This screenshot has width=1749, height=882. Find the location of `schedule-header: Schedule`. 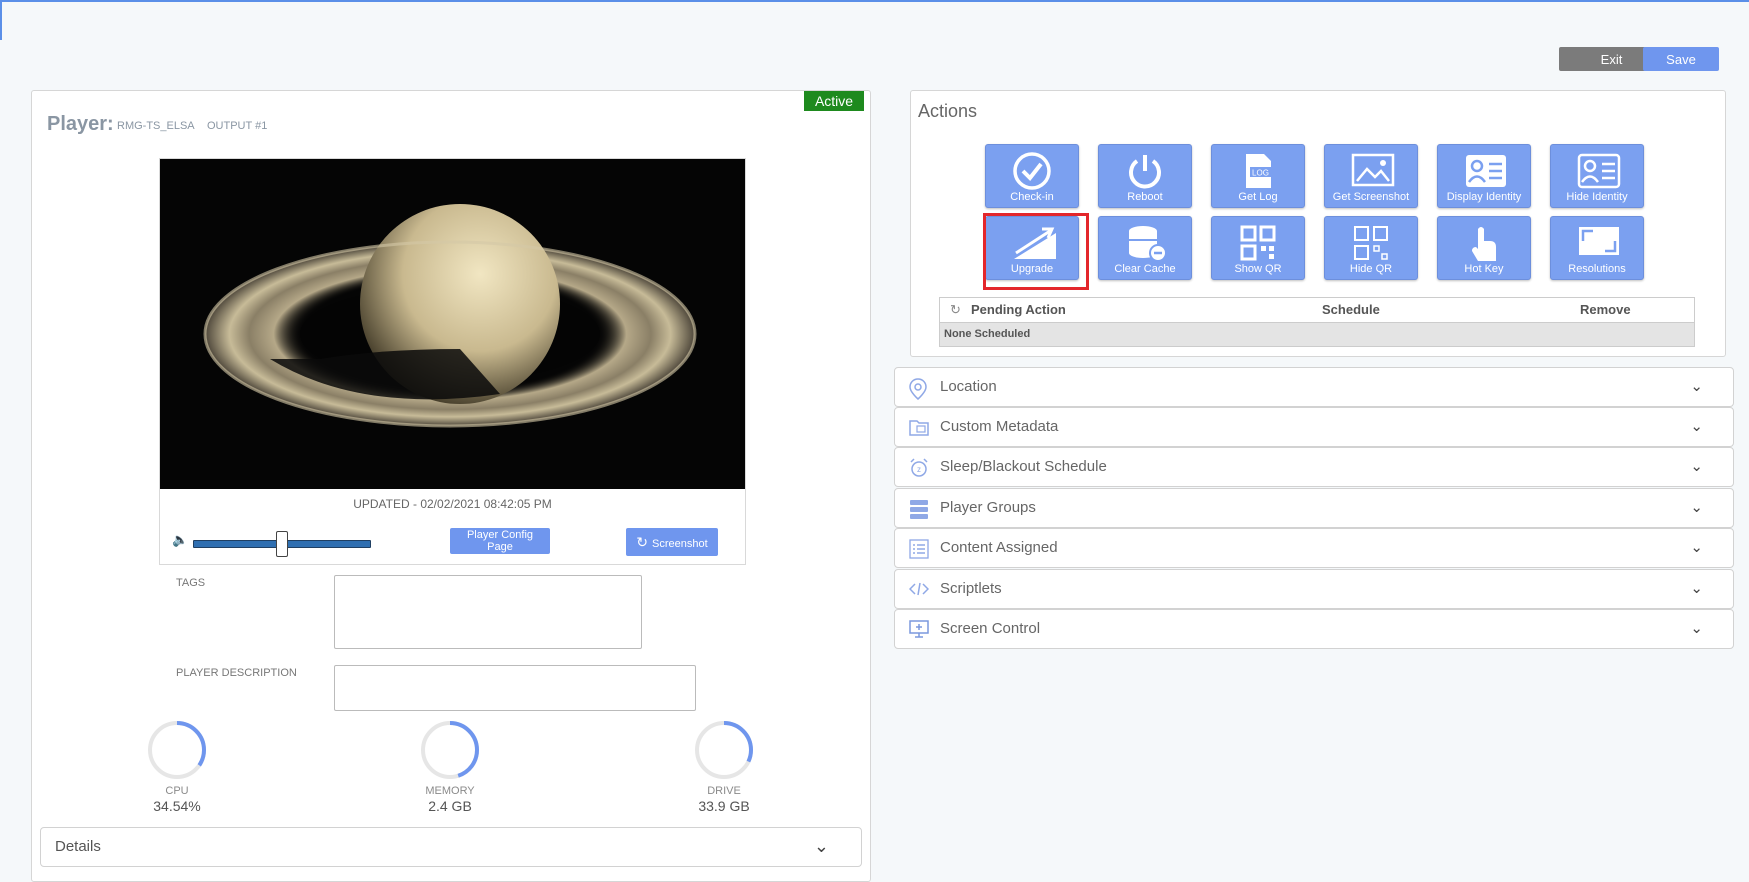

schedule-header: Schedule is located at coordinates (1351, 309).